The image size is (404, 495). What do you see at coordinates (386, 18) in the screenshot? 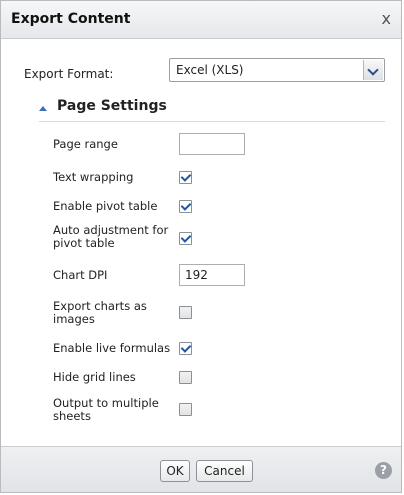
I see `close-icon: x` at bounding box center [386, 18].